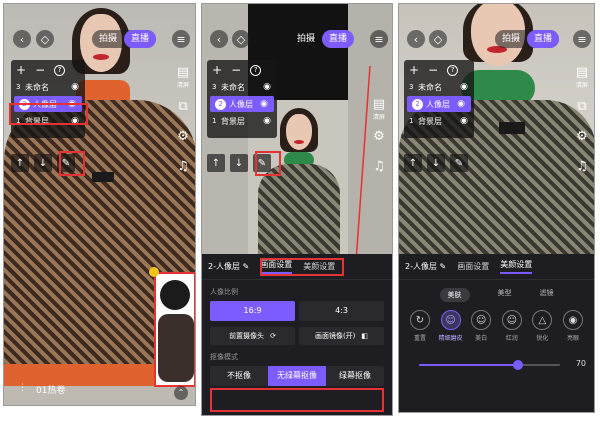 This screenshot has width=600, height=421. I want to click on beauty-reset: ↻ 重置, so click(420, 326).